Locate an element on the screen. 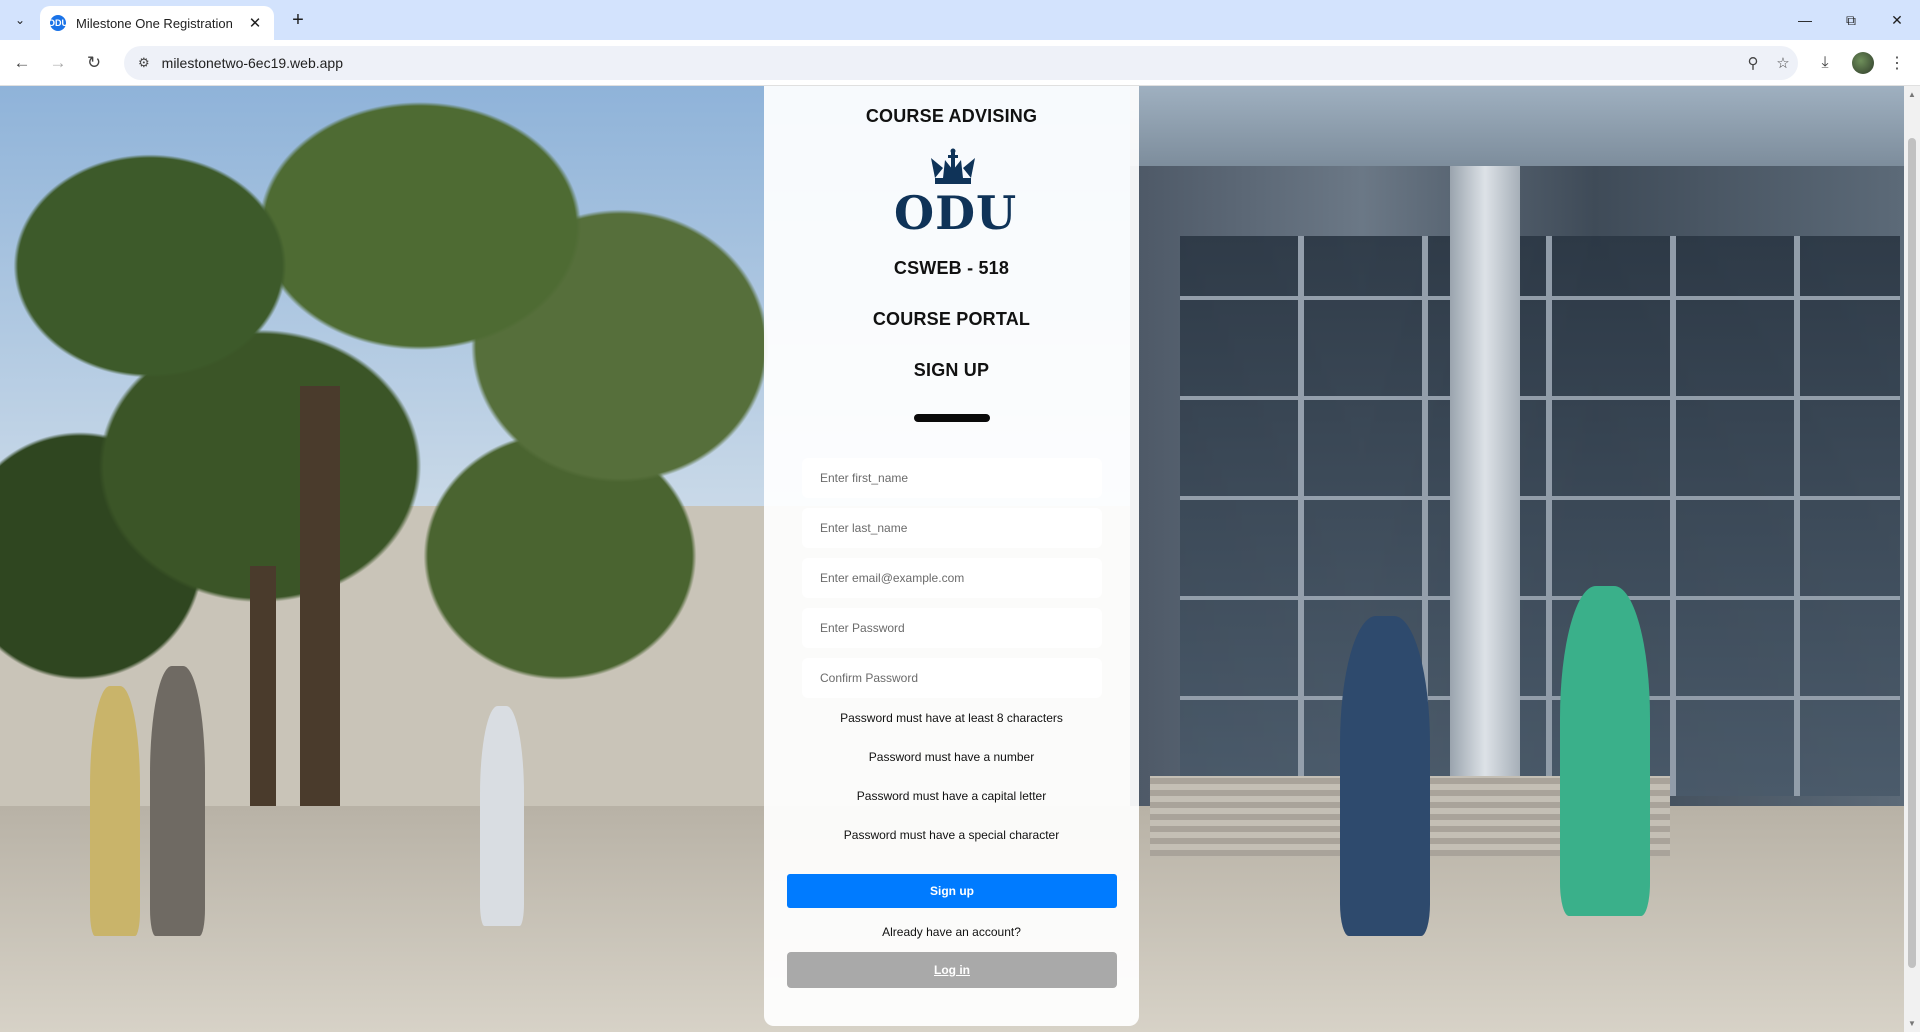  url-text: milestonetwo-6ec19.web.app is located at coordinates (252, 63).